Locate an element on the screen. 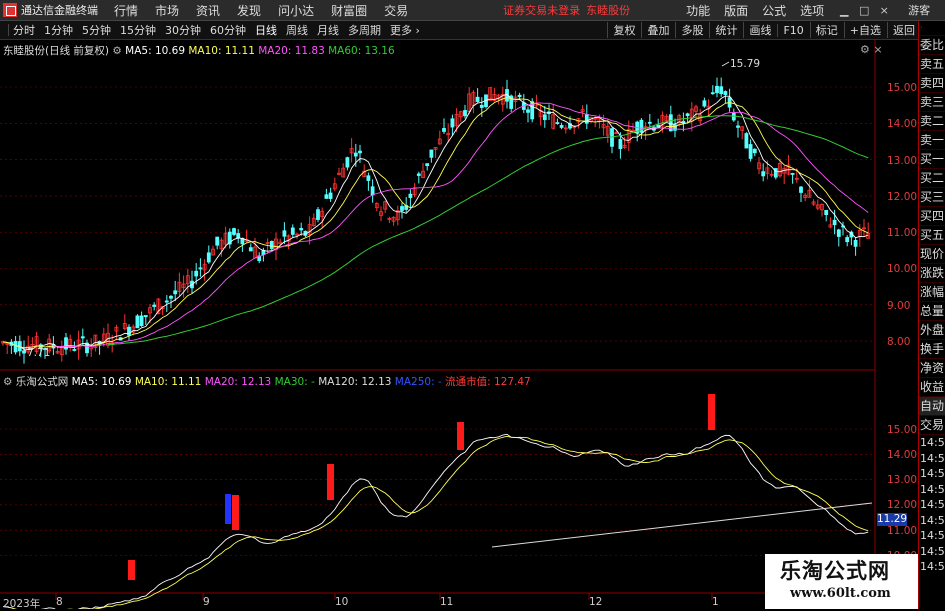 This screenshot has width=945, height=611. tab-more: 更多 › is located at coordinates (405, 30).